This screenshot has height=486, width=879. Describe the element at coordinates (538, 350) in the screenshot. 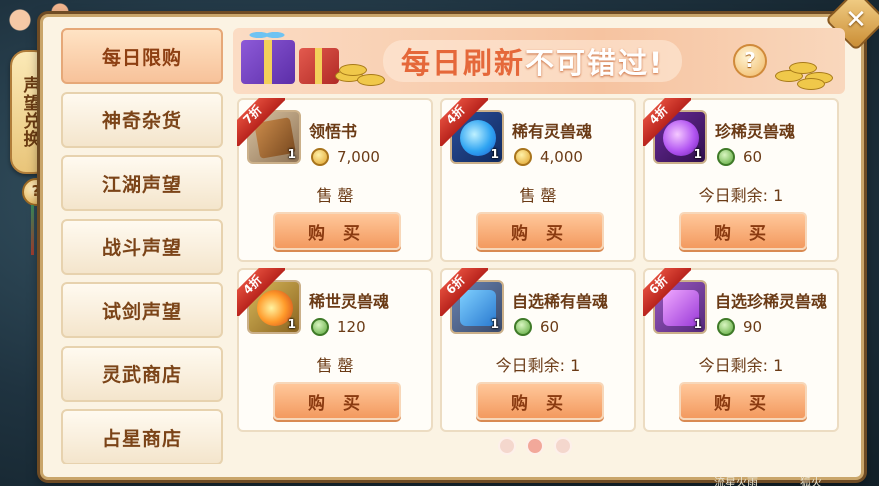

I see `shop-item-card: 1 6折 自选稀有兽魂 60 今日剩余: 1 购 买` at that location.